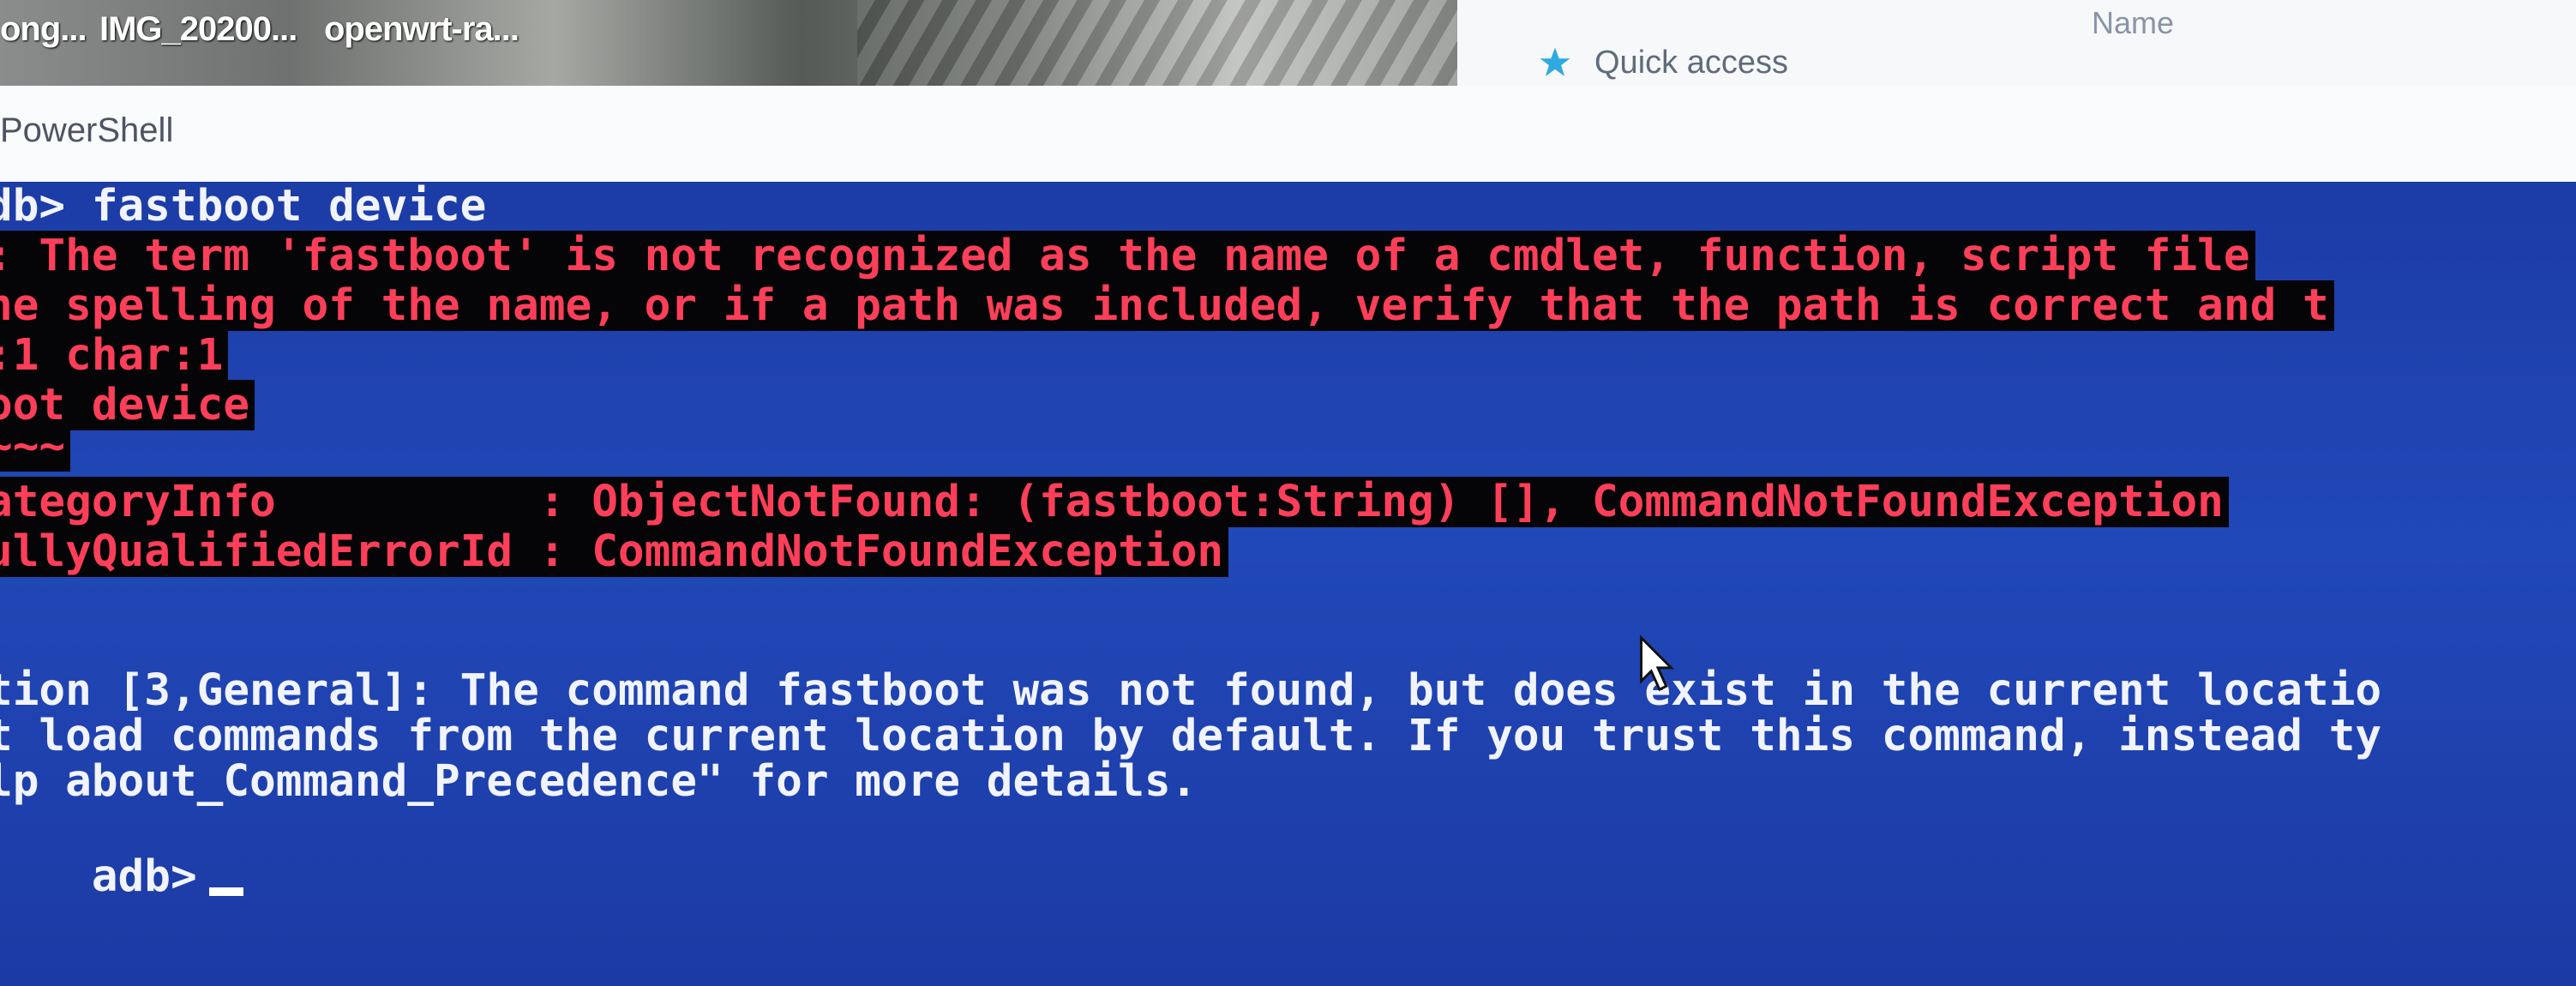 The height and width of the screenshot is (986, 2576). I want to click on error-line: :1 char:1, so click(114, 355).